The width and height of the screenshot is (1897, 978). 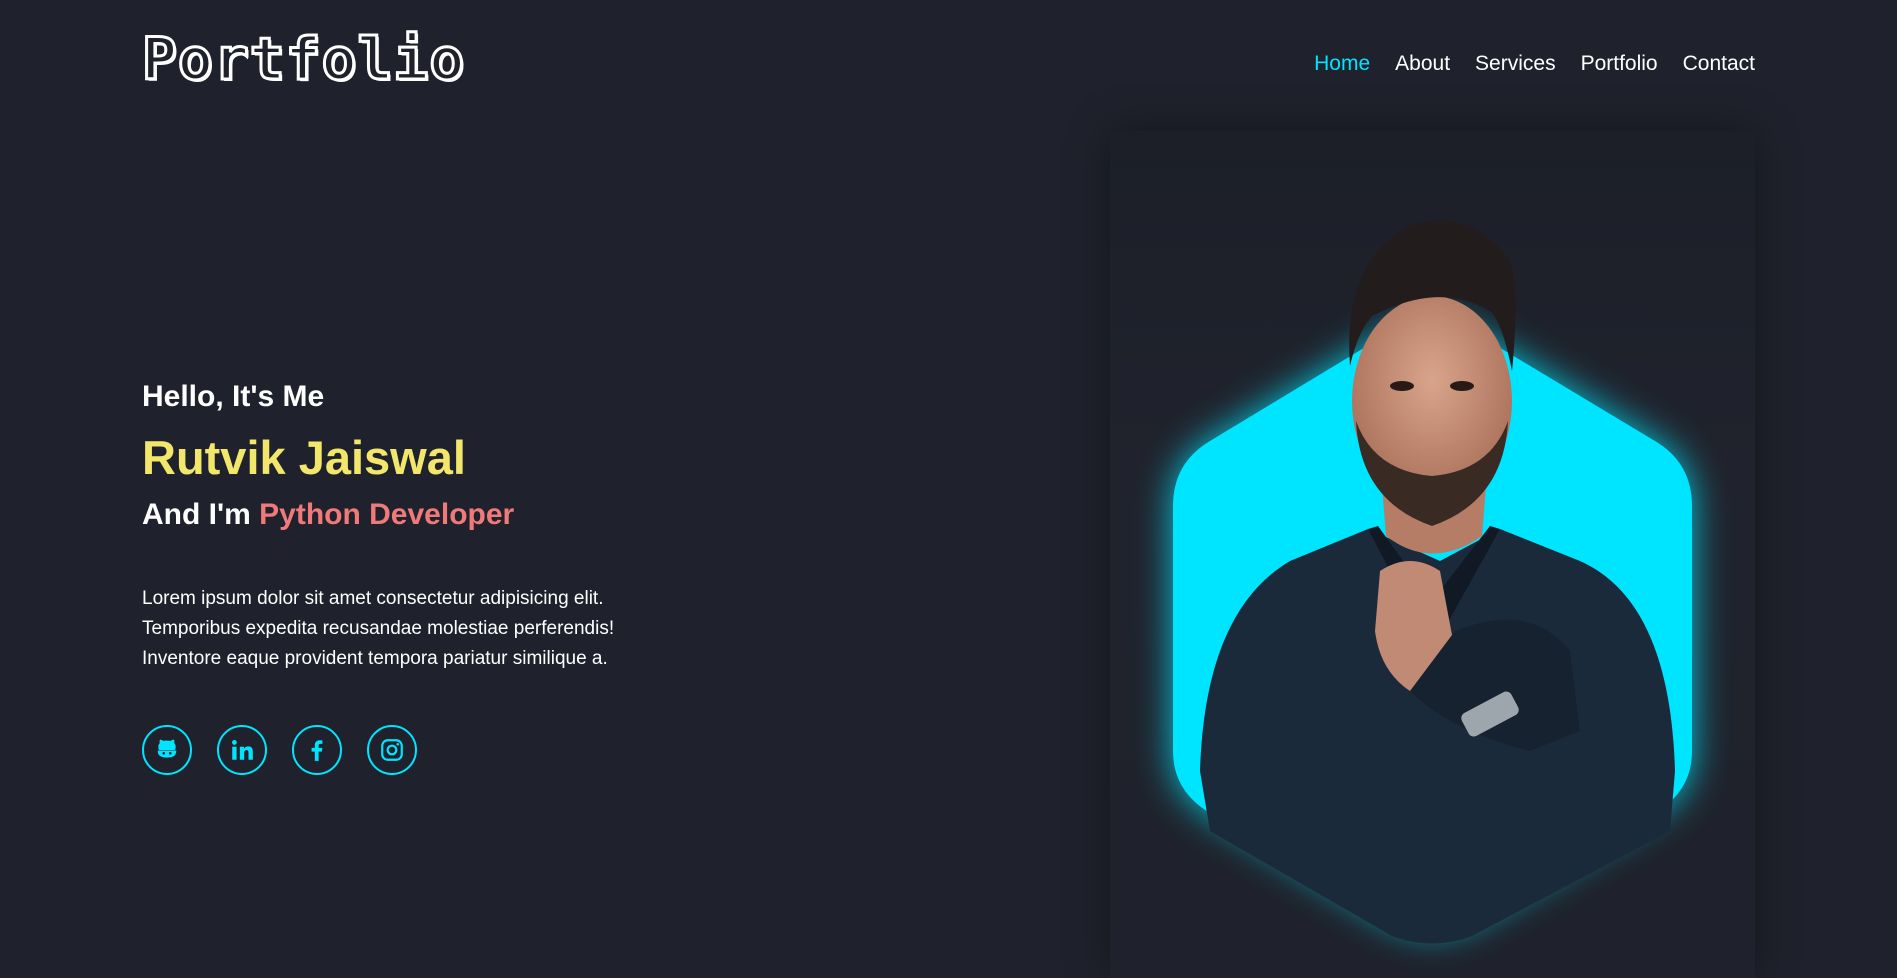 I want to click on hero-name: Rutvik Jaiswal, so click(x=304, y=457).